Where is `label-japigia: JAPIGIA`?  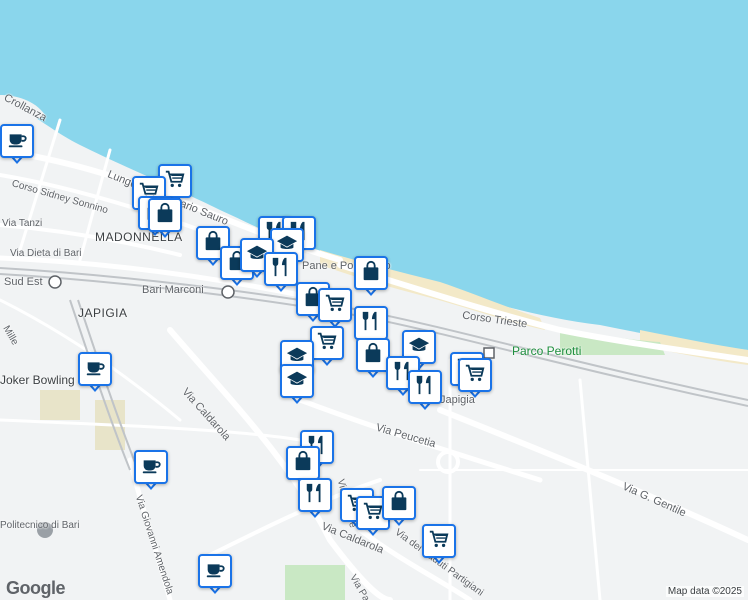
label-japigia: JAPIGIA is located at coordinates (103, 313).